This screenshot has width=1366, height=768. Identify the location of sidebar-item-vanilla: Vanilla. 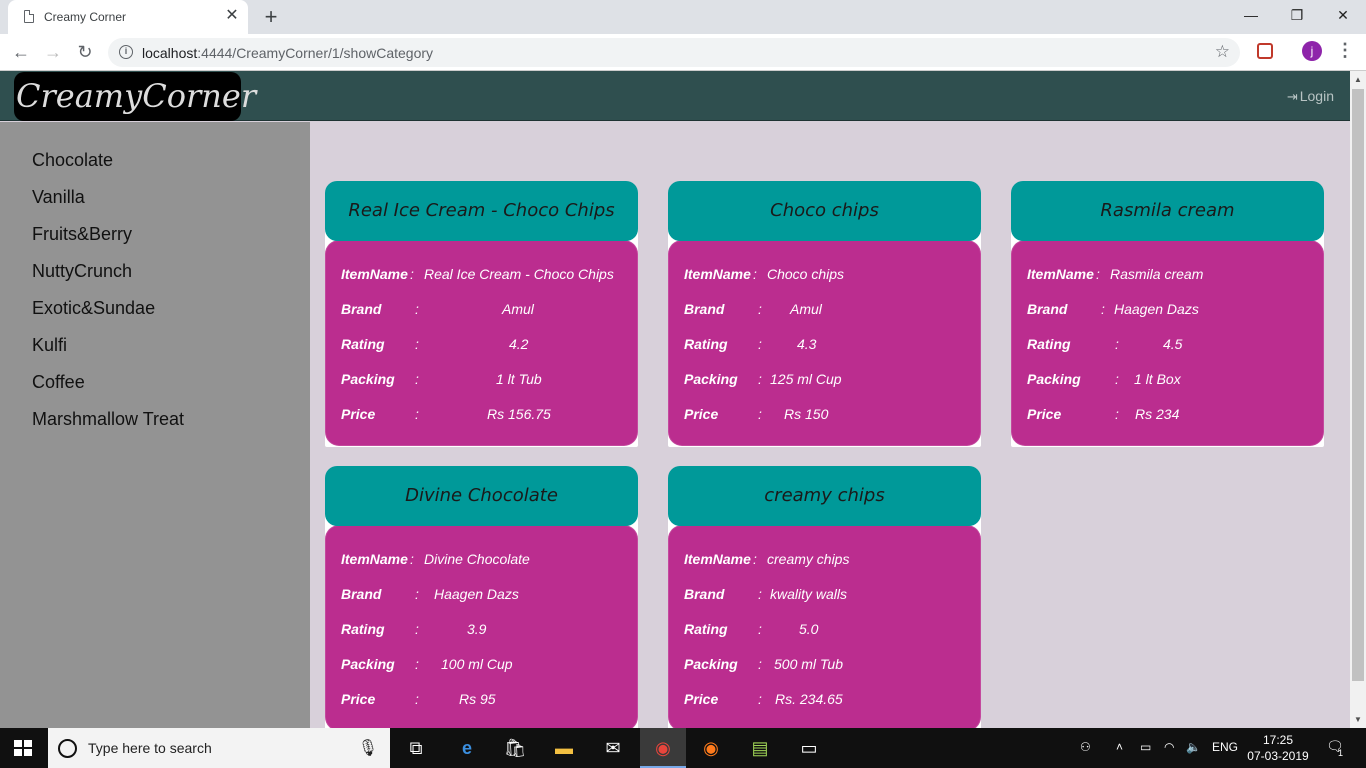
(58, 197).